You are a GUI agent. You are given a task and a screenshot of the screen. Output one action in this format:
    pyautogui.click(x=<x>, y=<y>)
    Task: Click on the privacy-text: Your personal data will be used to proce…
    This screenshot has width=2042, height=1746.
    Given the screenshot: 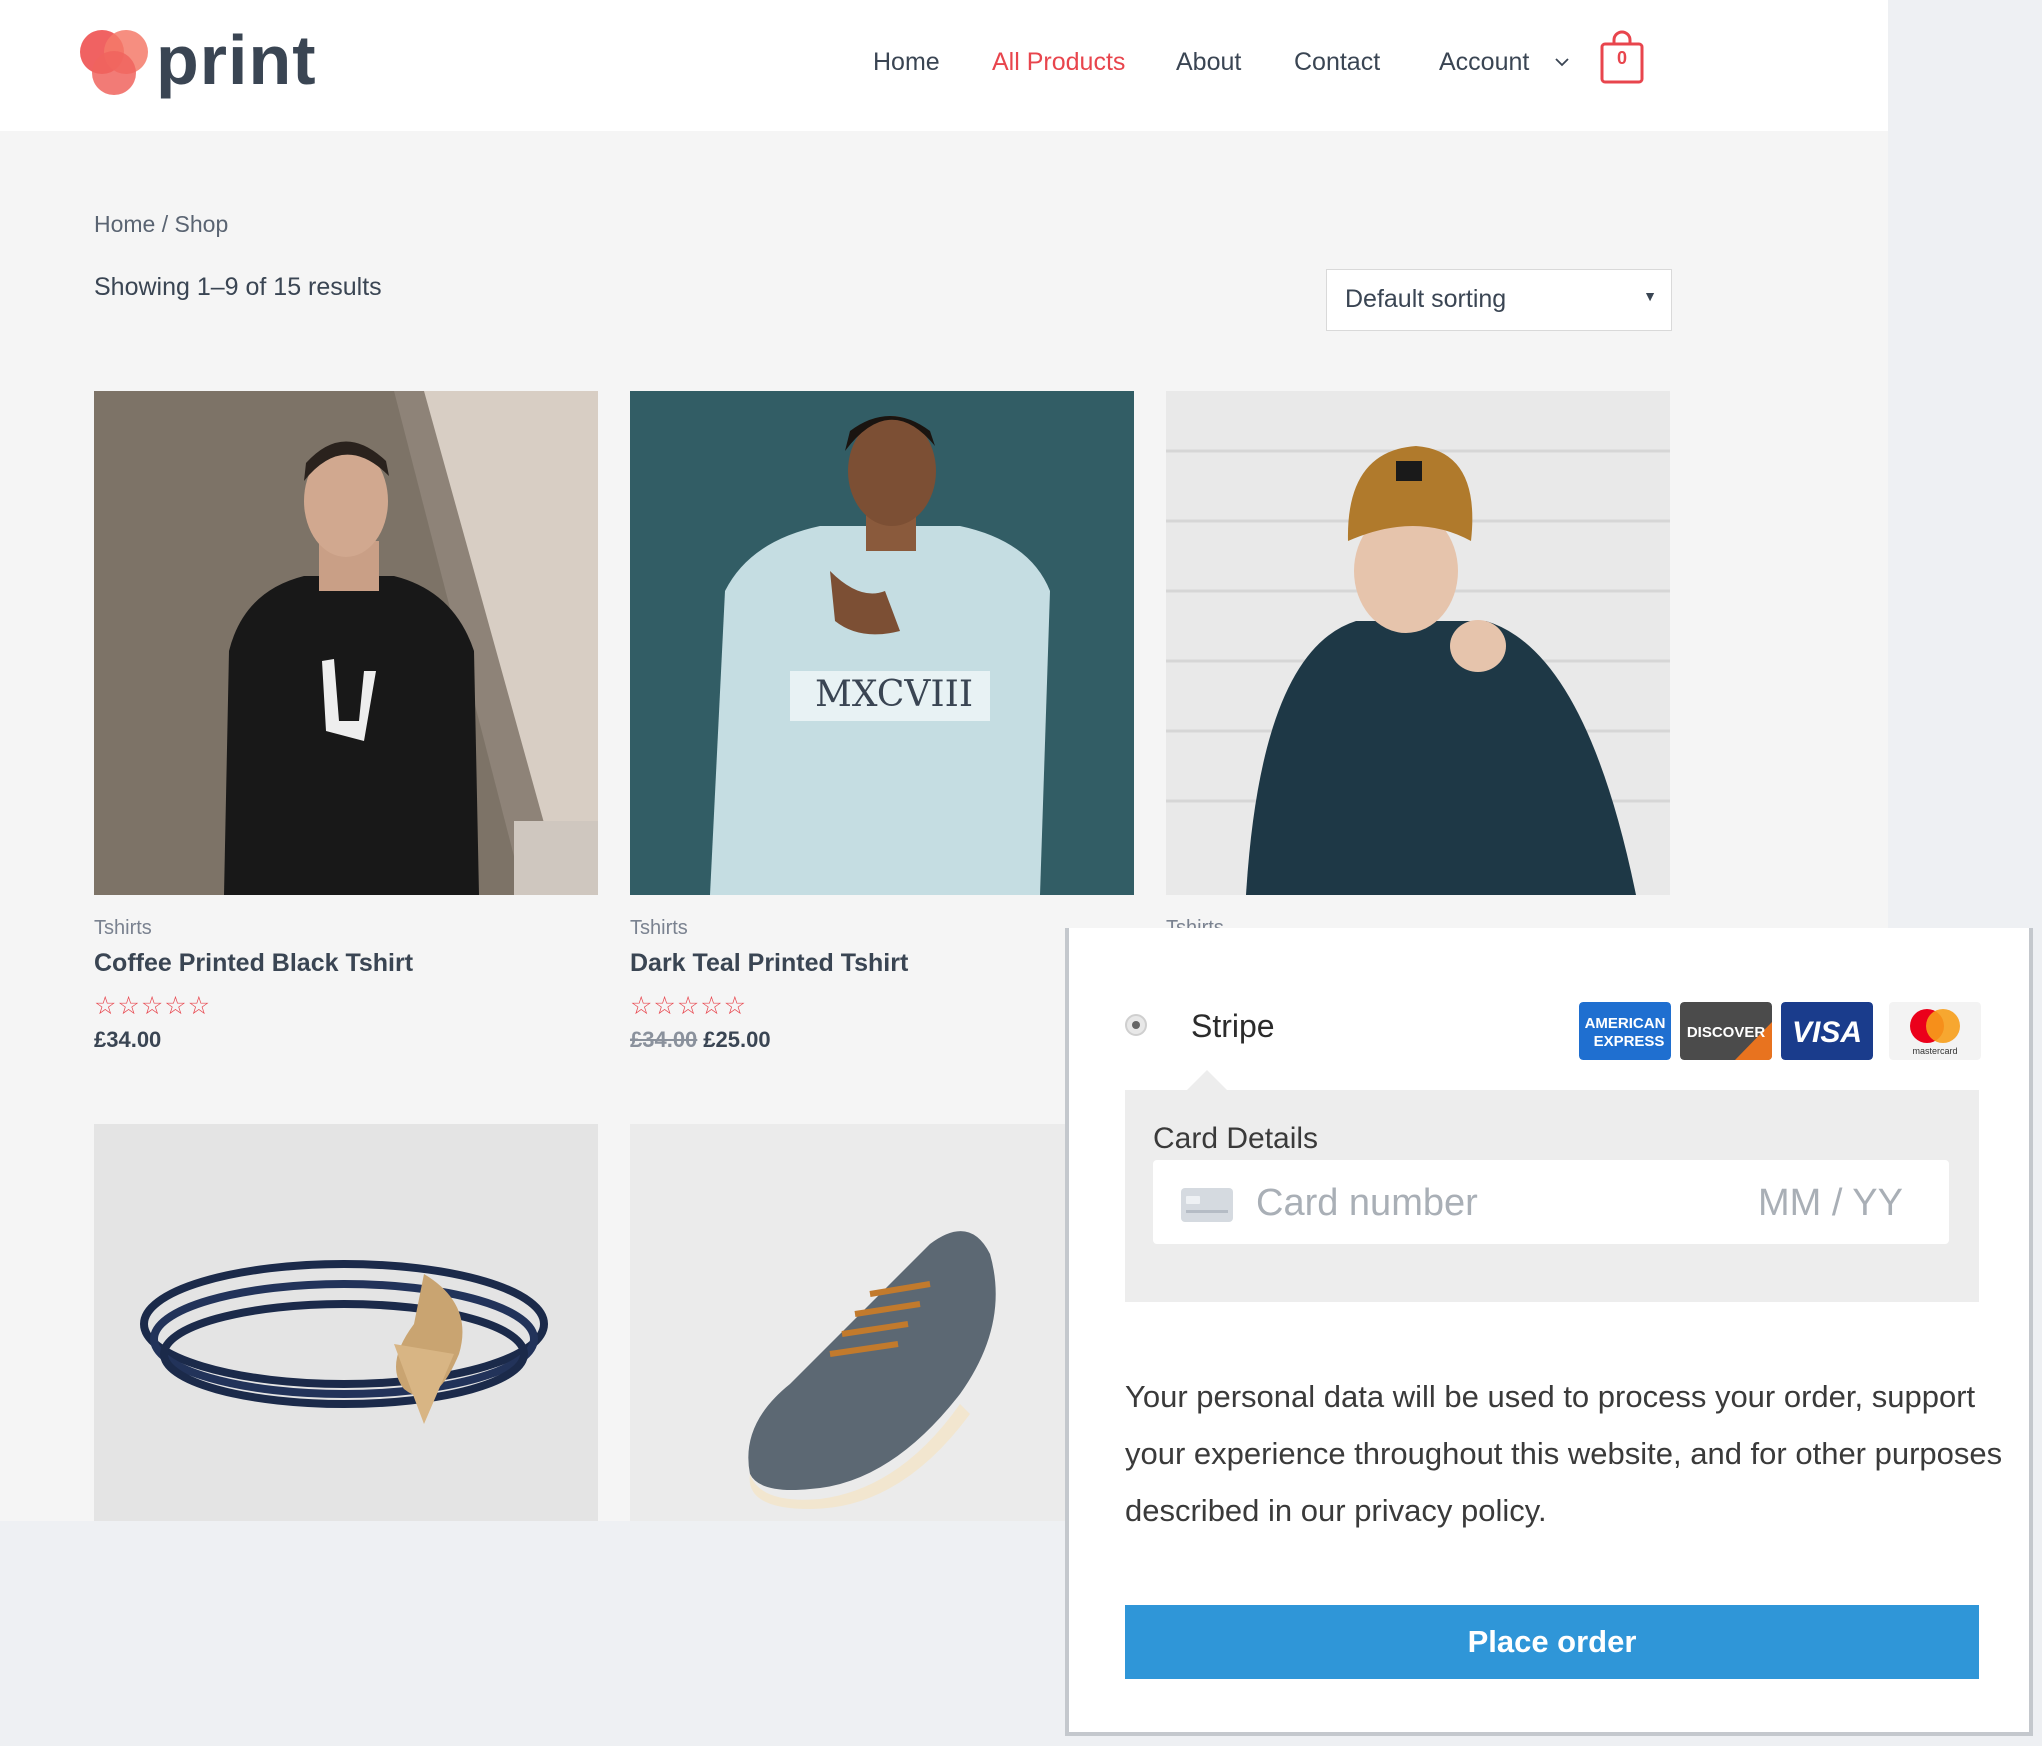 What is the action you would take?
    pyautogui.click(x=1564, y=1453)
    